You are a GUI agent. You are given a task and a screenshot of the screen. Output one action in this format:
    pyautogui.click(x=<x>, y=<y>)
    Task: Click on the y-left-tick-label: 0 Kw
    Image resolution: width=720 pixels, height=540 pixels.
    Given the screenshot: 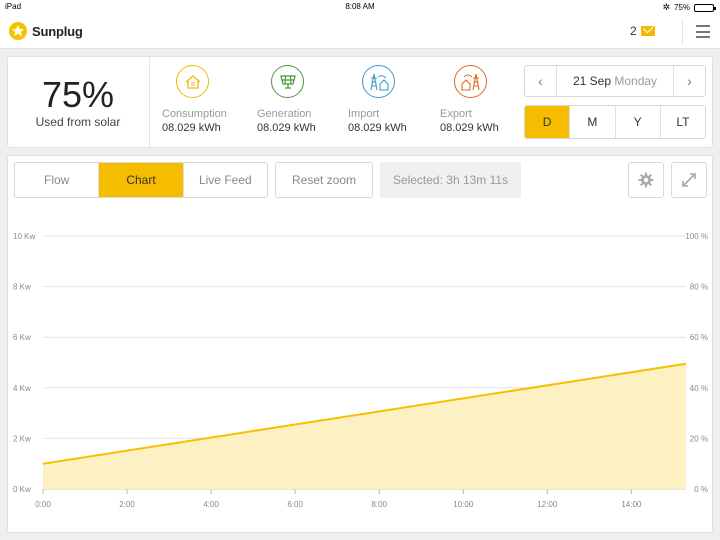 What is the action you would take?
    pyautogui.click(x=22, y=489)
    